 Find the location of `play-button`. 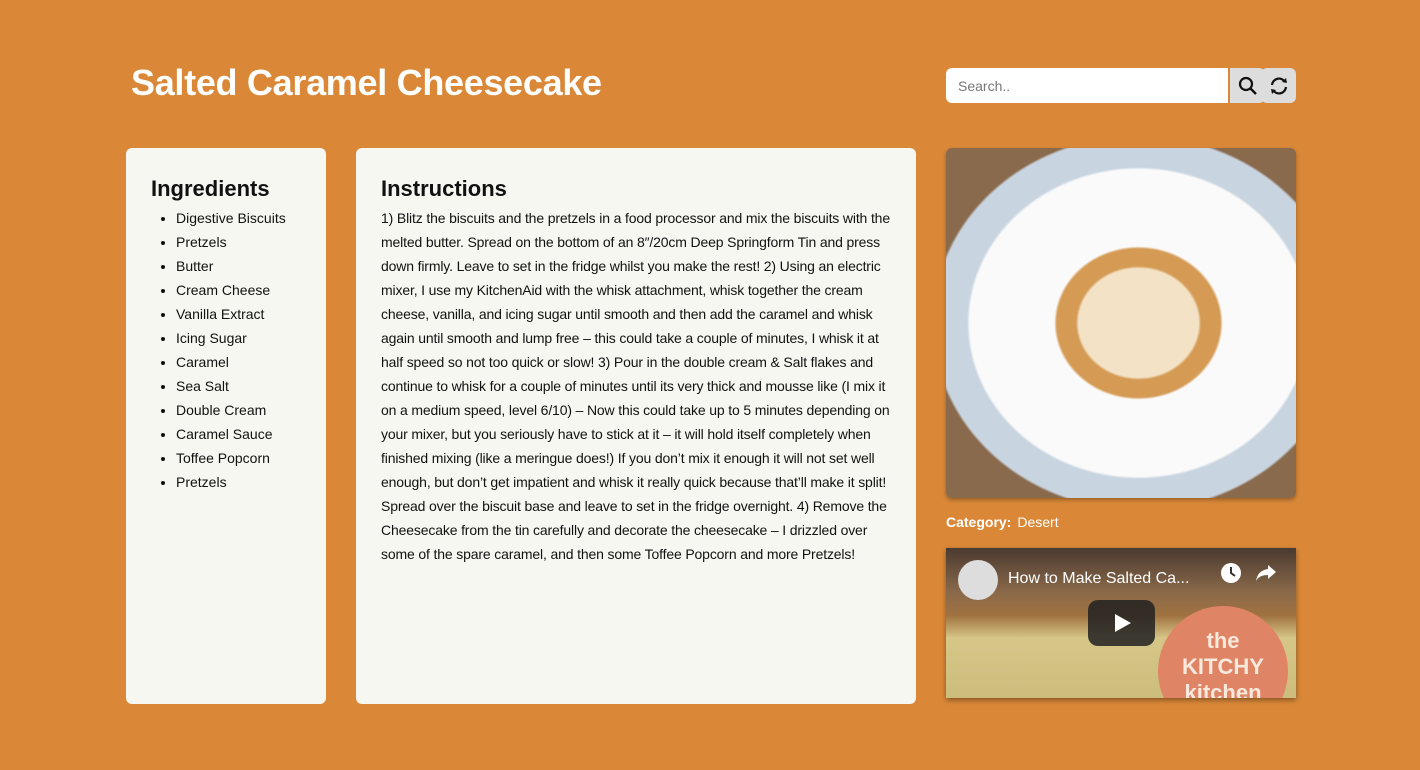

play-button is located at coordinates (1121, 623).